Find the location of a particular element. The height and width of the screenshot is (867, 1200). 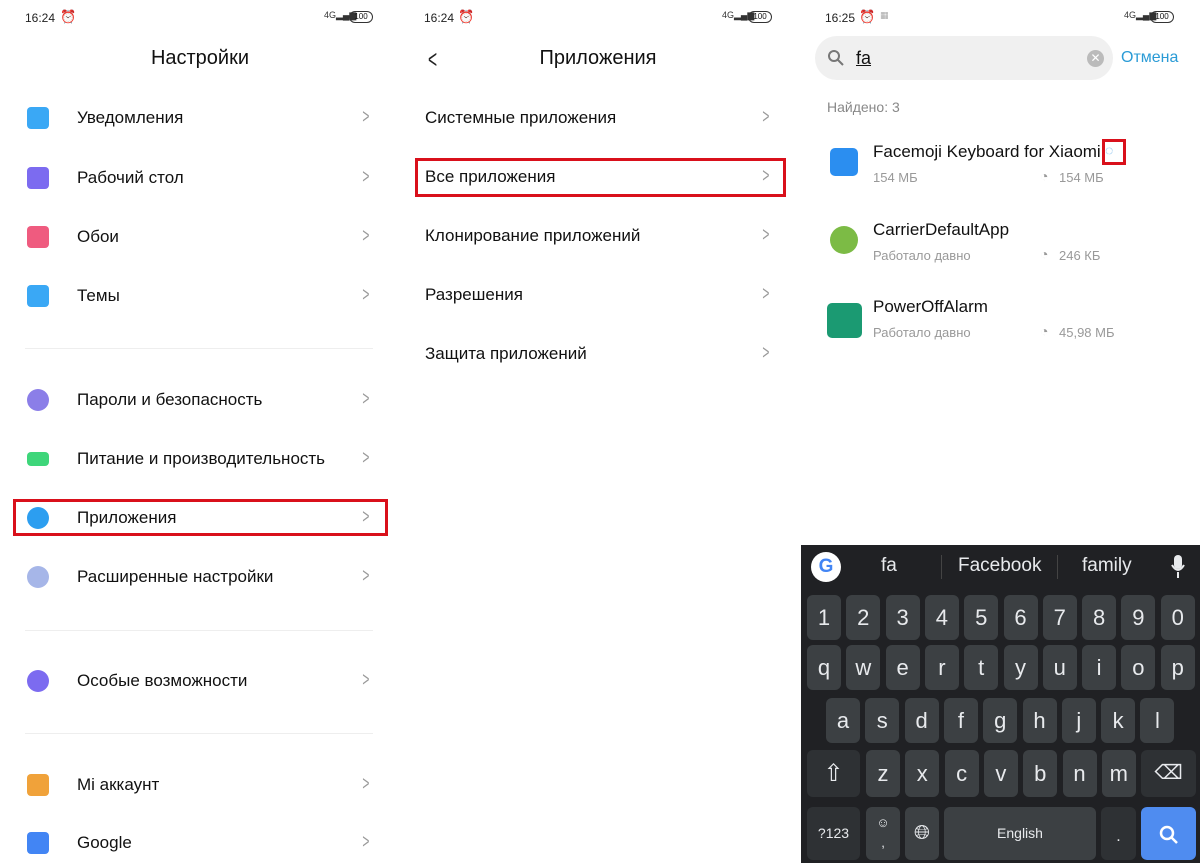

key-o: o is located at coordinates (1138, 667).